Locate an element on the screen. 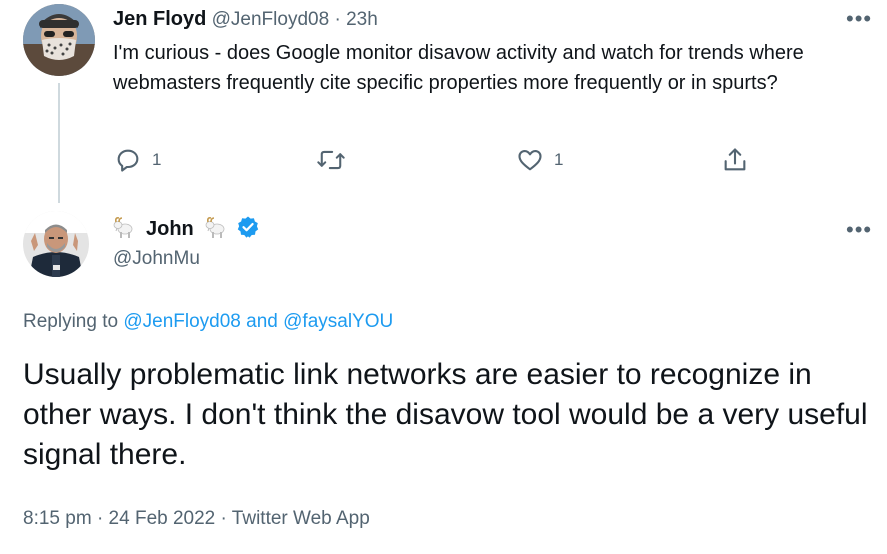 The width and height of the screenshot is (887, 554). replying-to-line: Replying to @JenFloyd08 and @faysalYOU is located at coordinates (208, 322).